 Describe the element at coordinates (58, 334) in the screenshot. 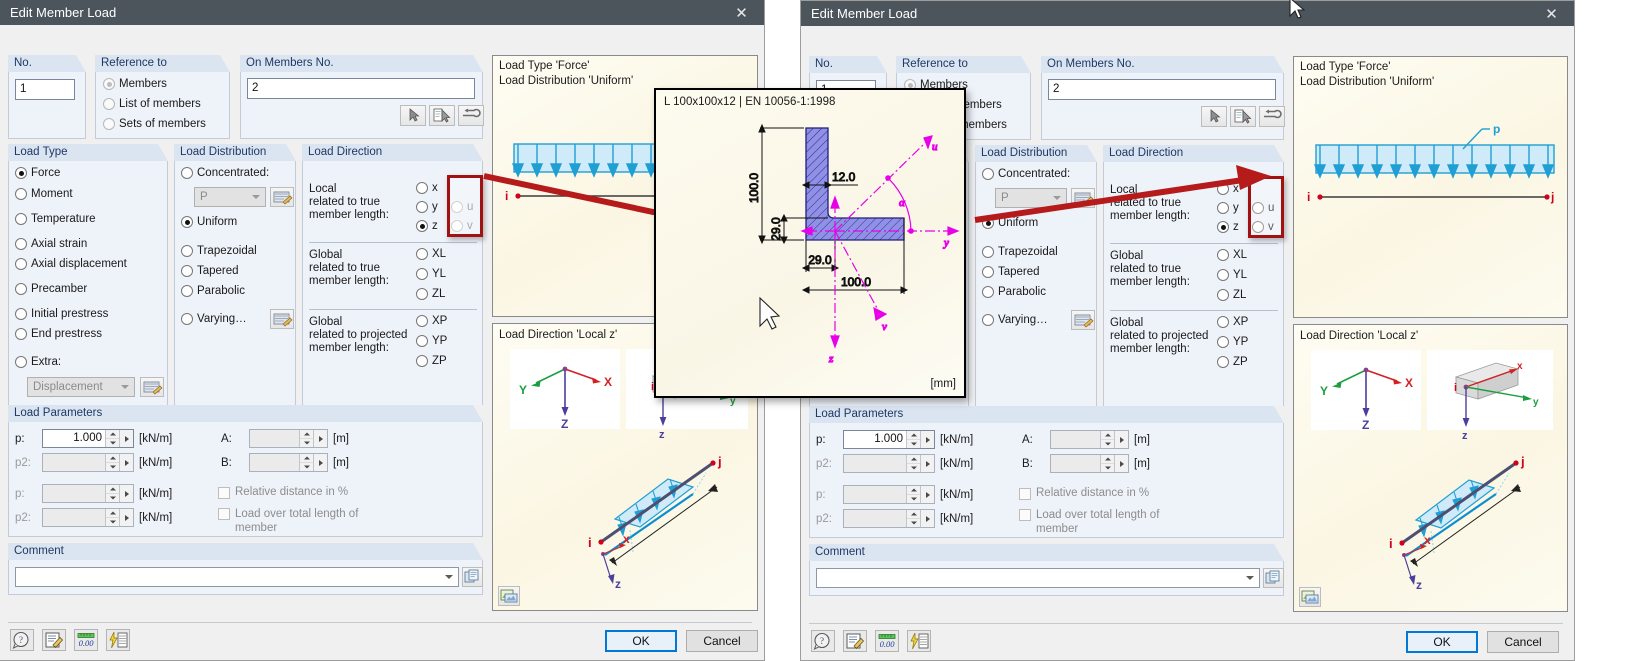

I see `radio-load-type-end-prestress: End prestress` at that location.